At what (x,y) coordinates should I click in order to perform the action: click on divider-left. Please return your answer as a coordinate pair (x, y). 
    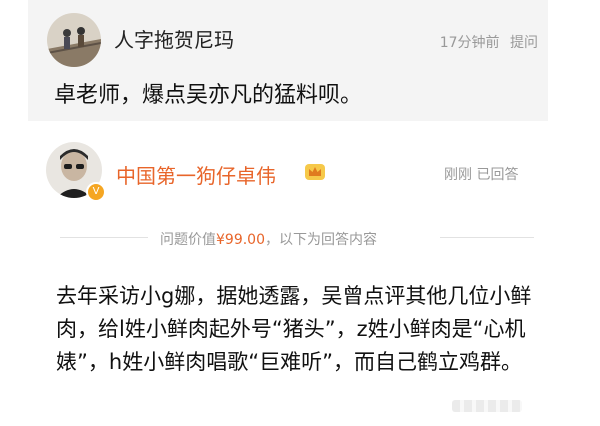
    Looking at the image, I should click on (104, 237).